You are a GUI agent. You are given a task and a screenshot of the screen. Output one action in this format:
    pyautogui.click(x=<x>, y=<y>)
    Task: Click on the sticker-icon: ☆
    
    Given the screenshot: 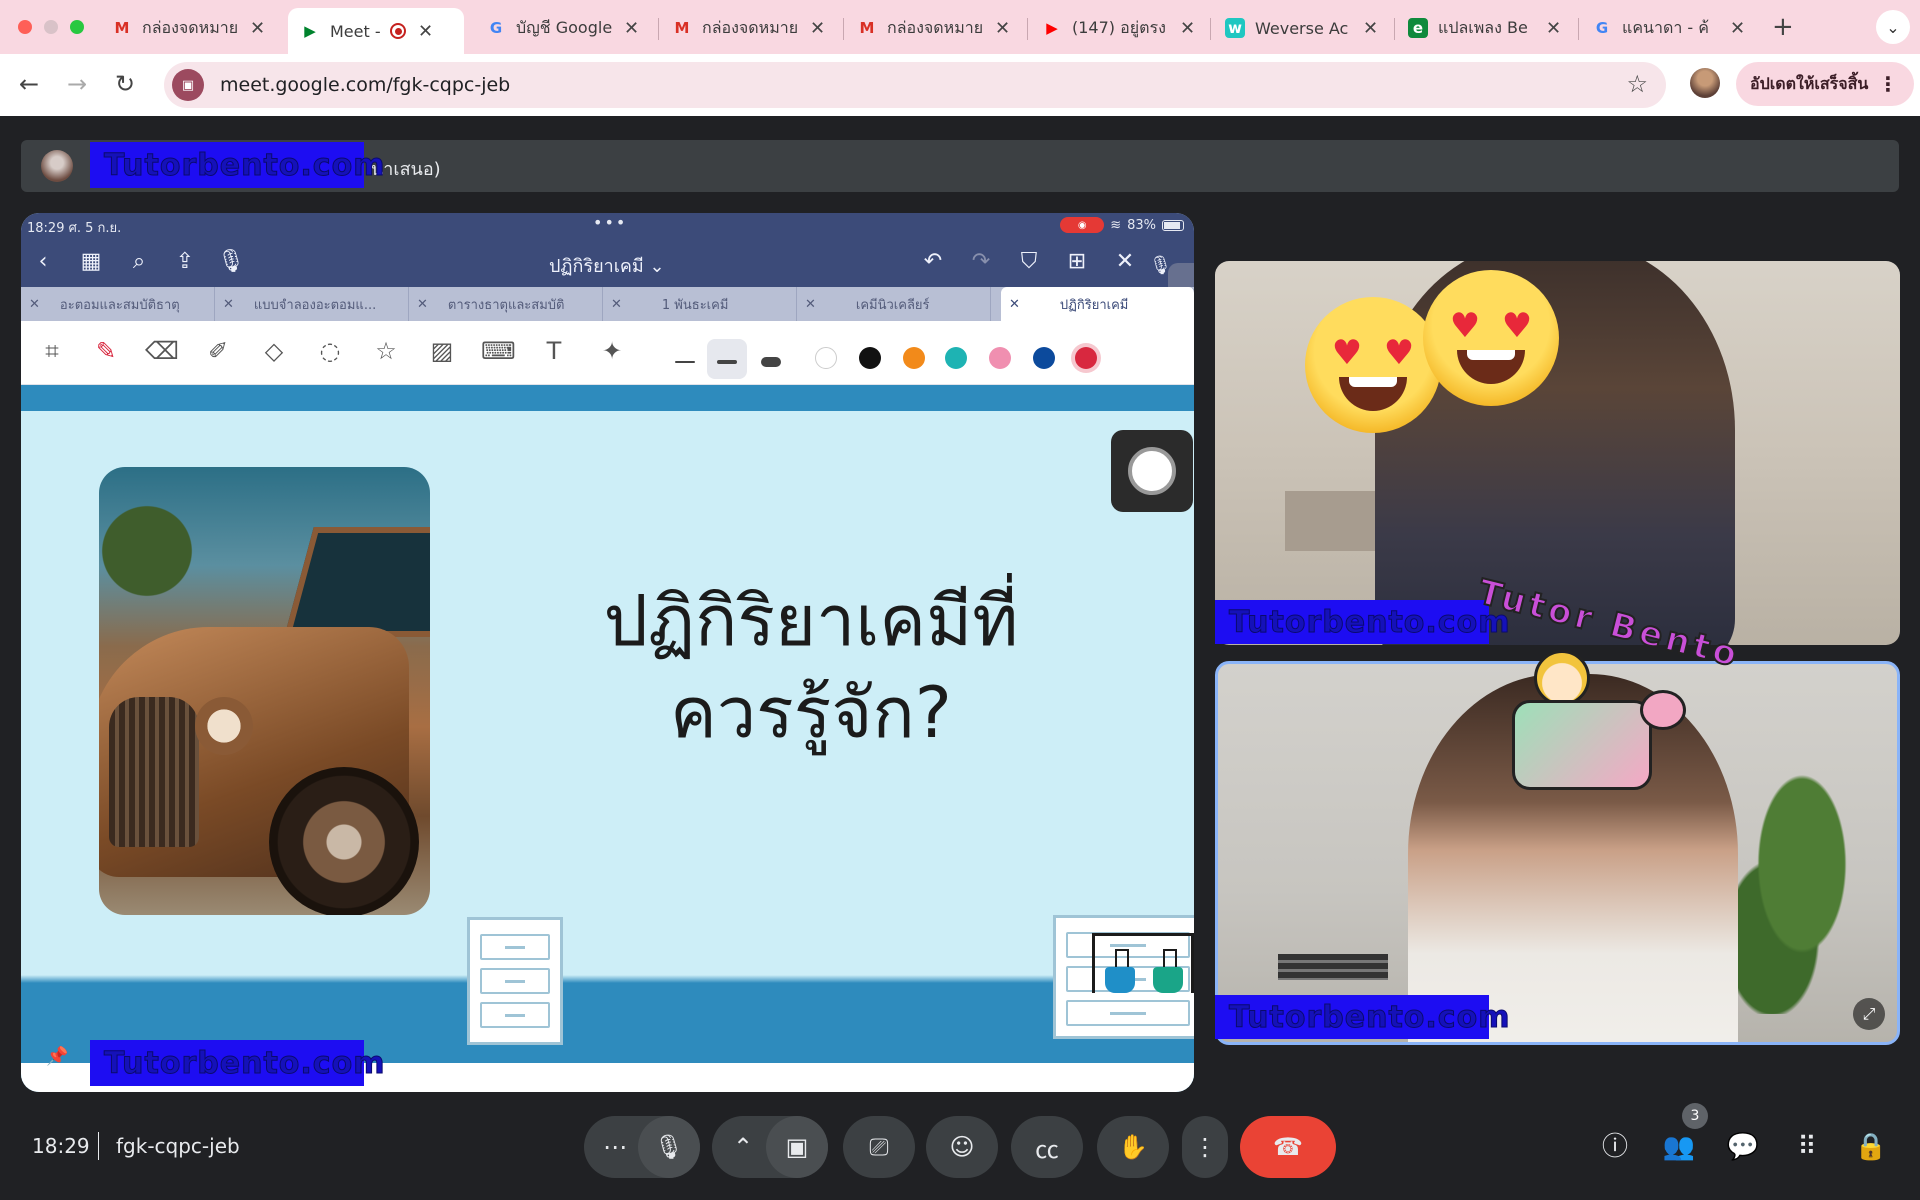 What is the action you would take?
    pyautogui.click(x=386, y=354)
    